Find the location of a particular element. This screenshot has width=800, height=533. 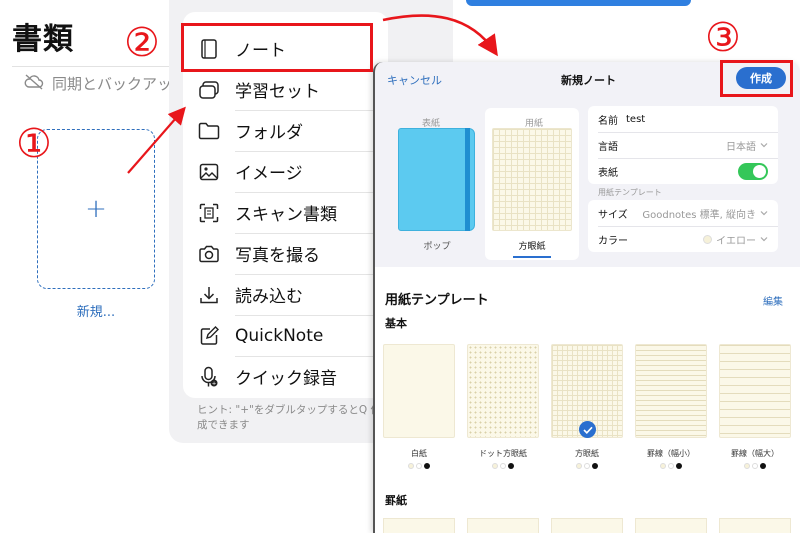

plus-icon: + is located at coordinates (96, 209).